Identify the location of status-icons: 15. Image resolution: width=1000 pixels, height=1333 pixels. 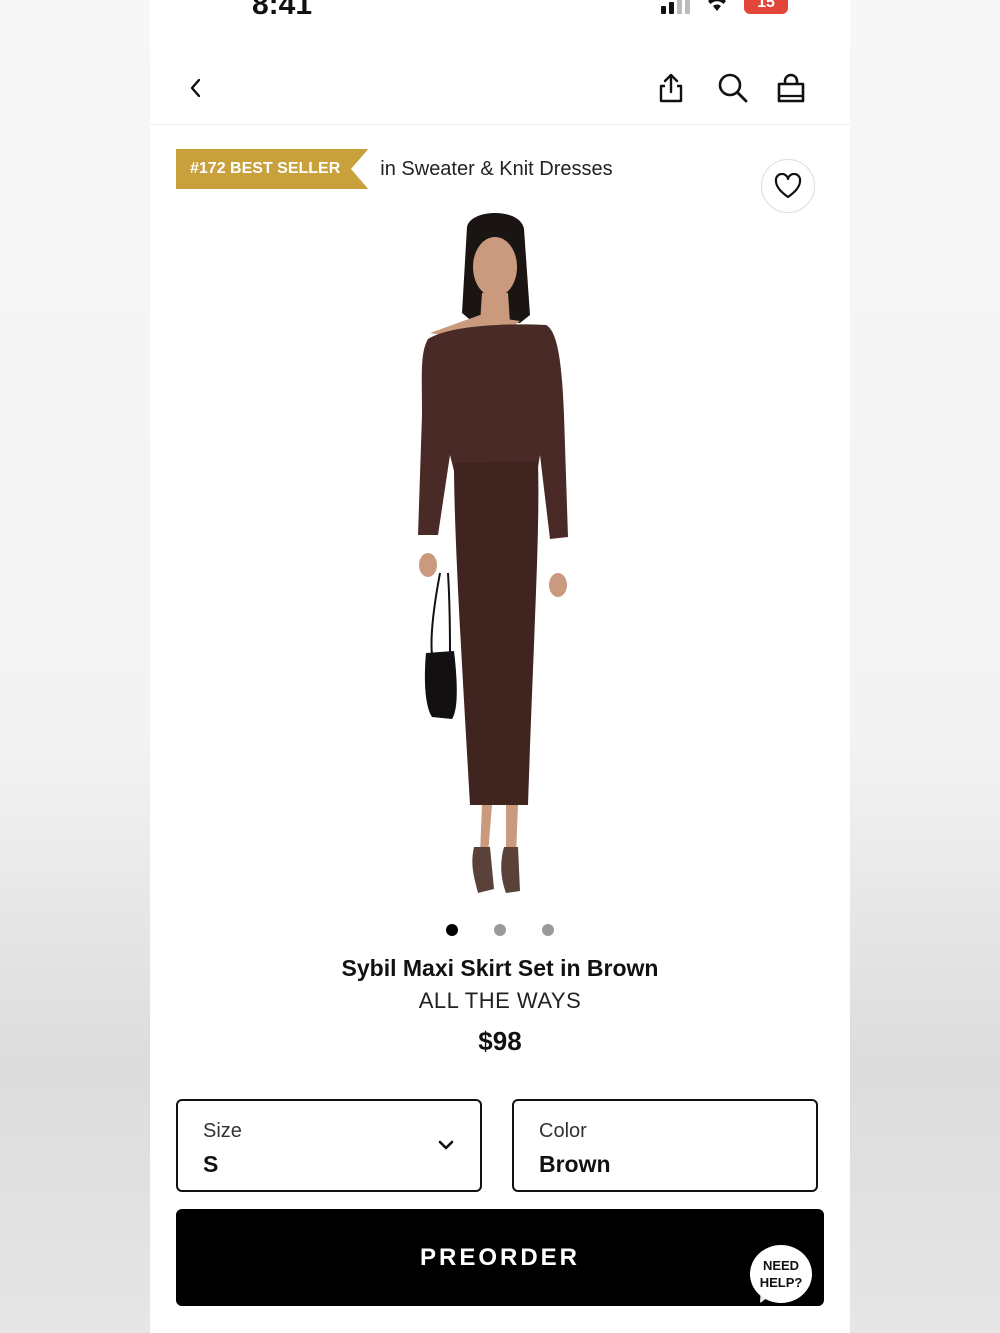
(724, 7).